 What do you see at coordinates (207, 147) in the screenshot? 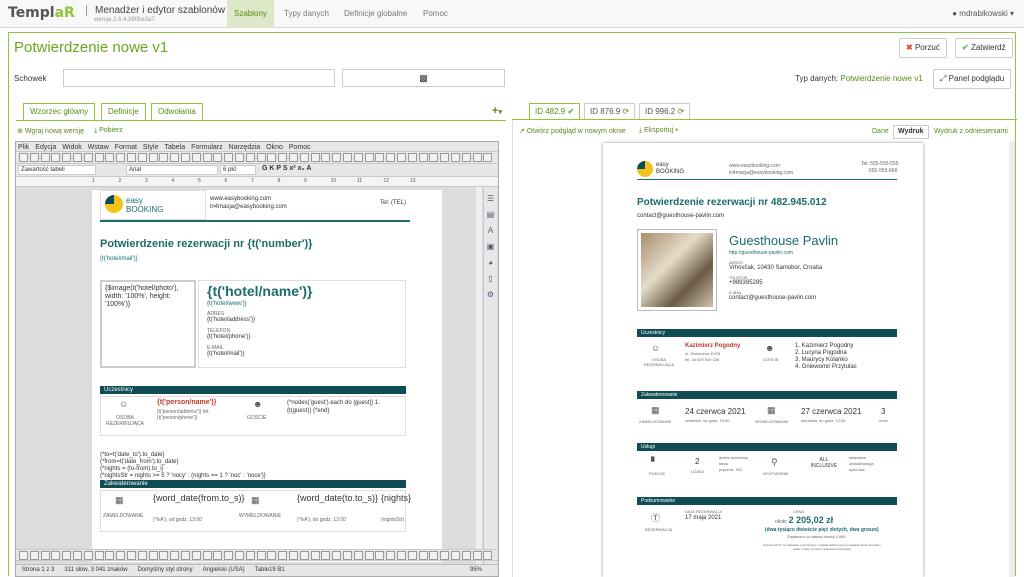
I see `menu-form: Formularz` at bounding box center [207, 147].